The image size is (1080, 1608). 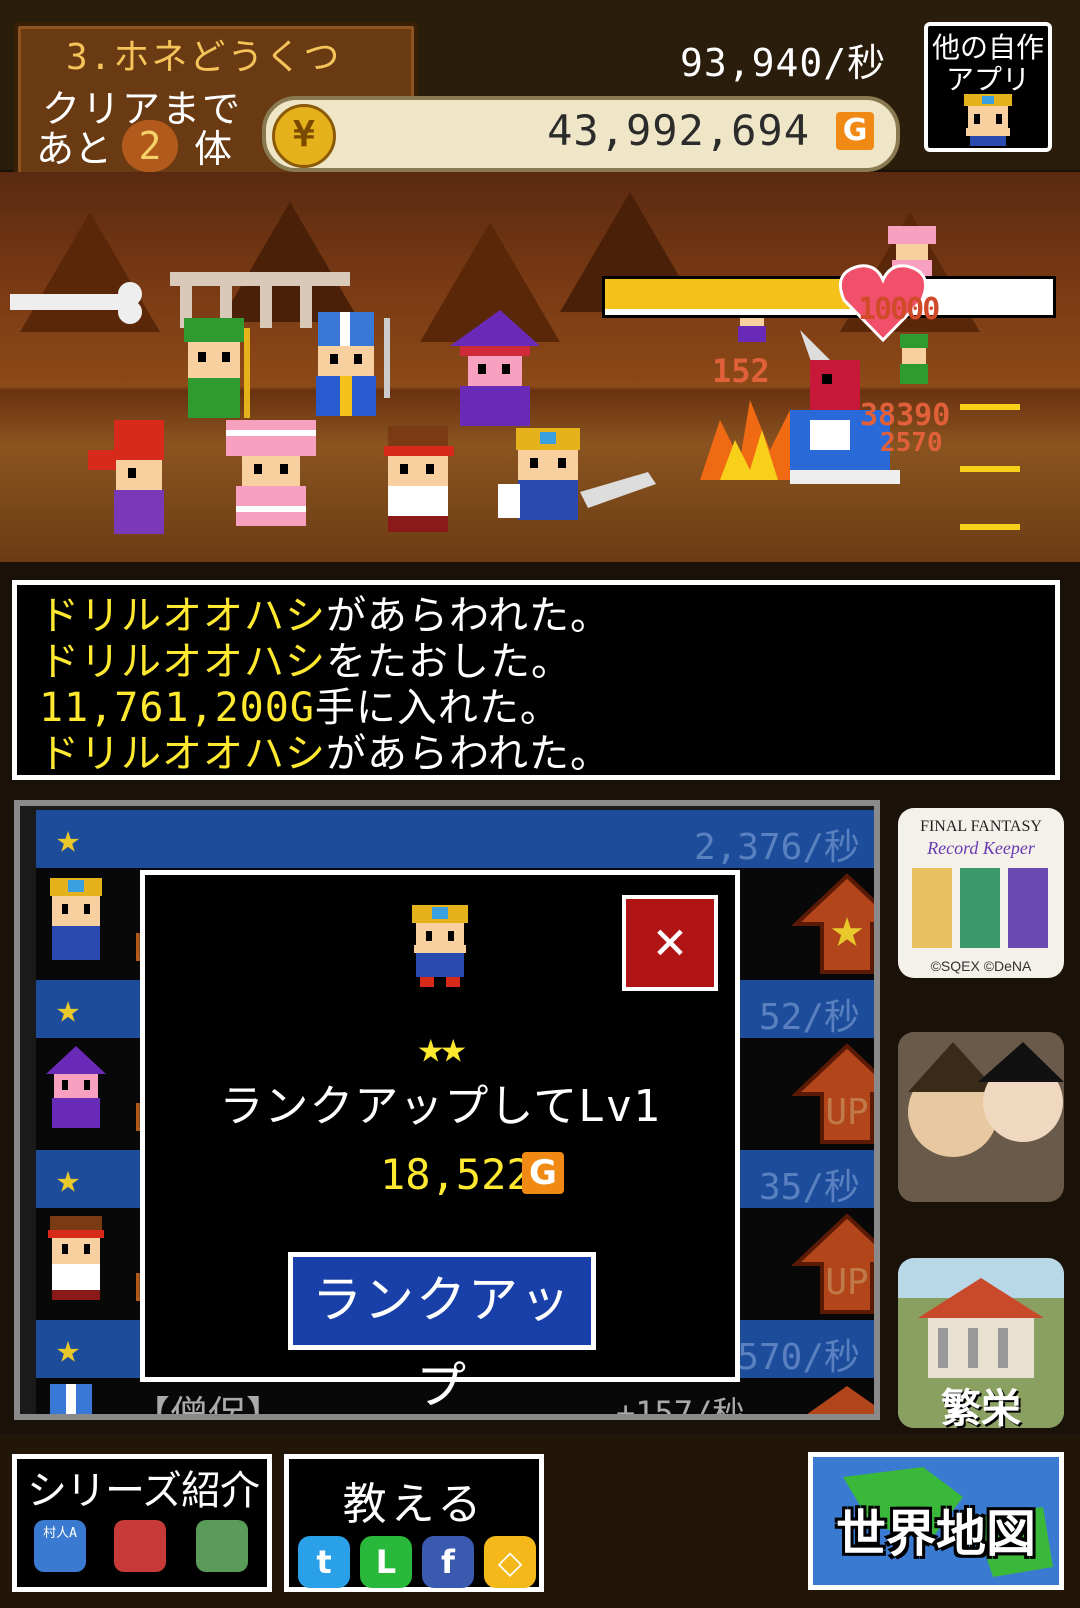 I want to click on up-arrow-label: ★, so click(x=847, y=933).